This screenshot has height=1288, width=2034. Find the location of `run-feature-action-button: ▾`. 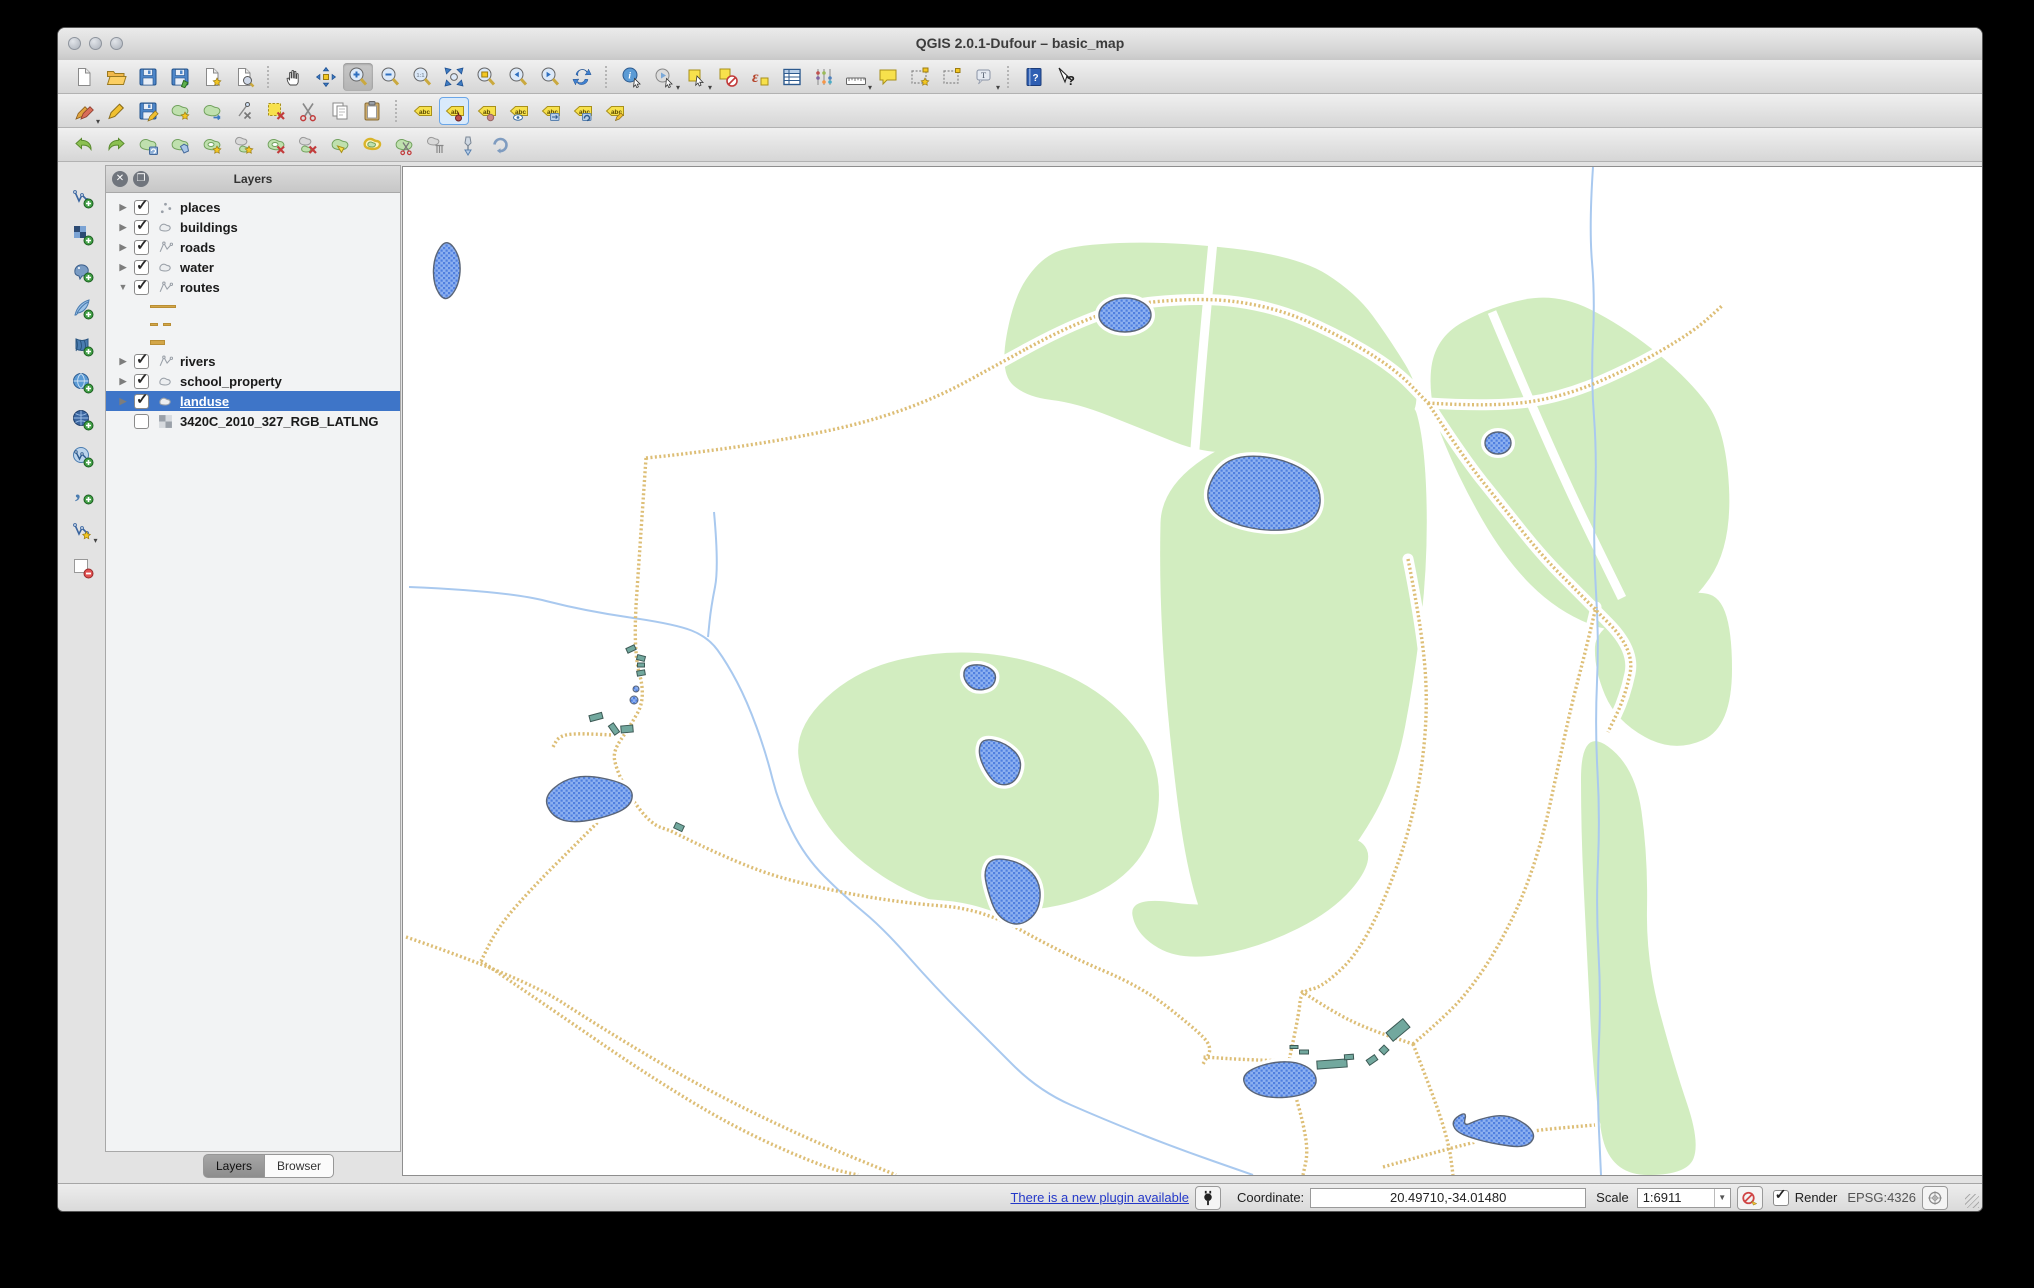

run-feature-action-button: ▾ is located at coordinates (664, 77).